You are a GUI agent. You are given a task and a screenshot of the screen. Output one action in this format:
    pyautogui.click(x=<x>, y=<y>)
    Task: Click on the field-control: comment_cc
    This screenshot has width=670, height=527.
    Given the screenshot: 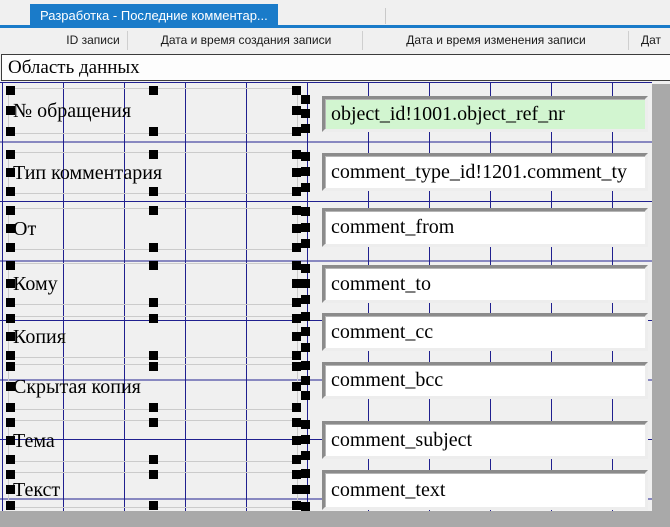 What is the action you would take?
    pyautogui.click(x=485, y=332)
    